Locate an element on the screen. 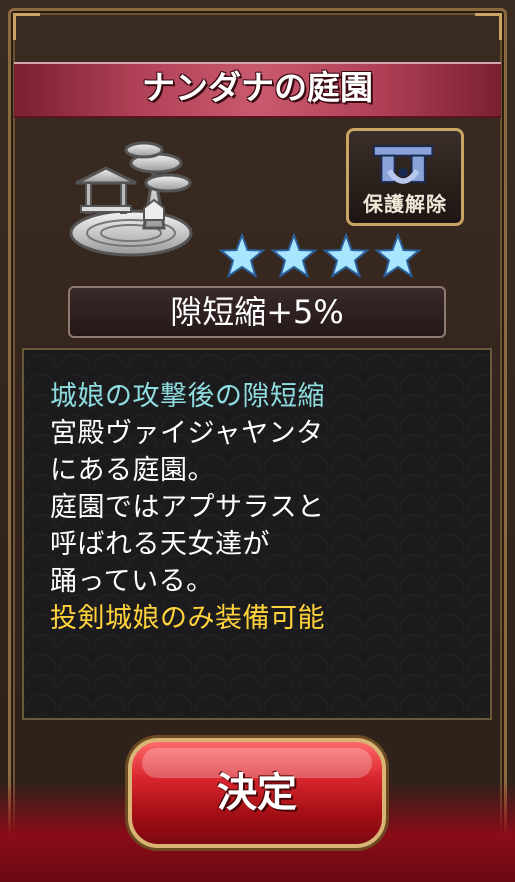 Image resolution: width=515 pixels, height=882 pixels. confirm-label: 決定 is located at coordinates (257, 793).